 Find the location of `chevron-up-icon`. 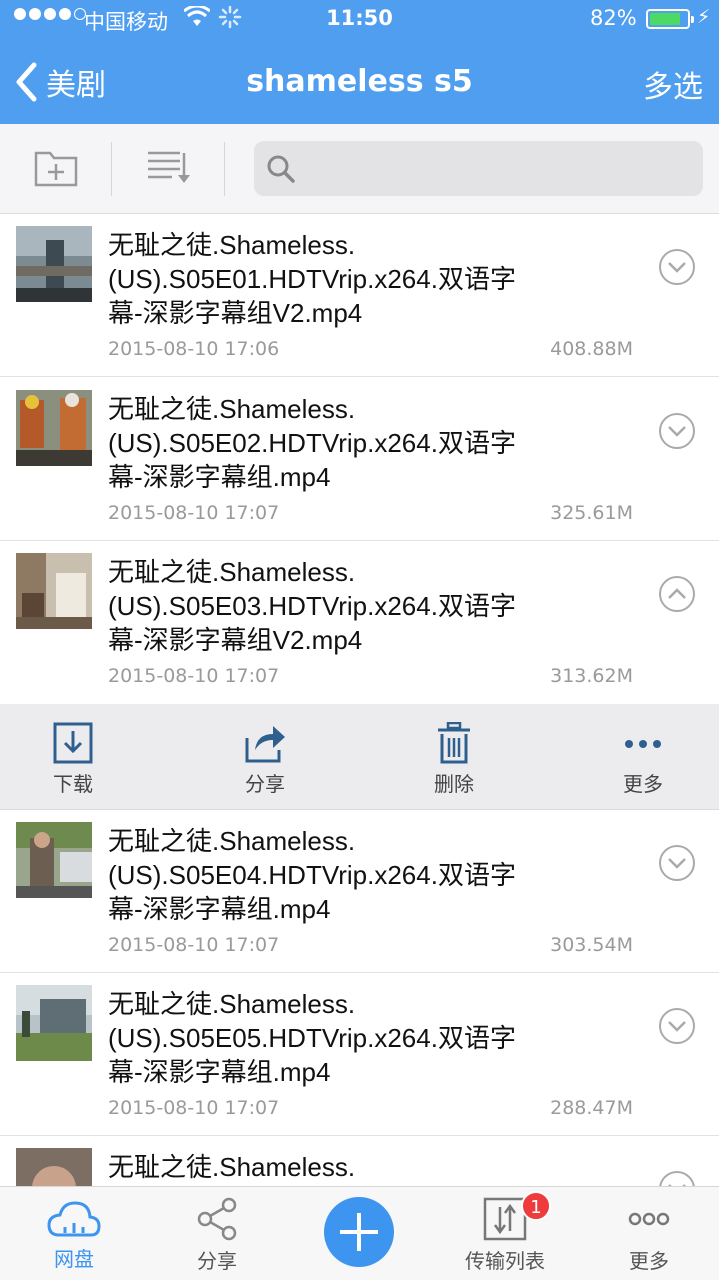

chevron-up-icon is located at coordinates (677, 594).